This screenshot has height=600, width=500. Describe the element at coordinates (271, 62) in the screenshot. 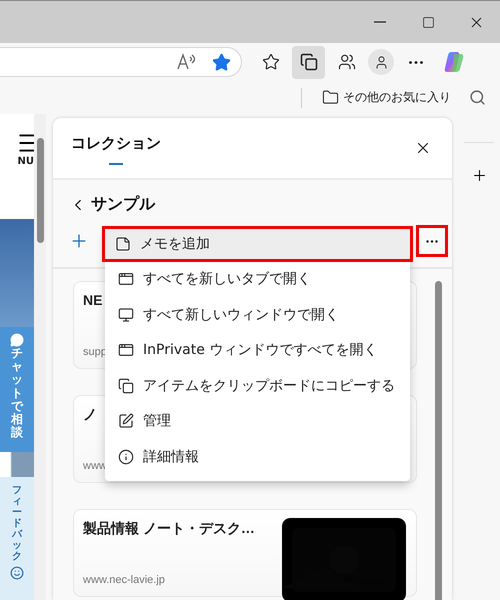

I see `star-icon` at that location.